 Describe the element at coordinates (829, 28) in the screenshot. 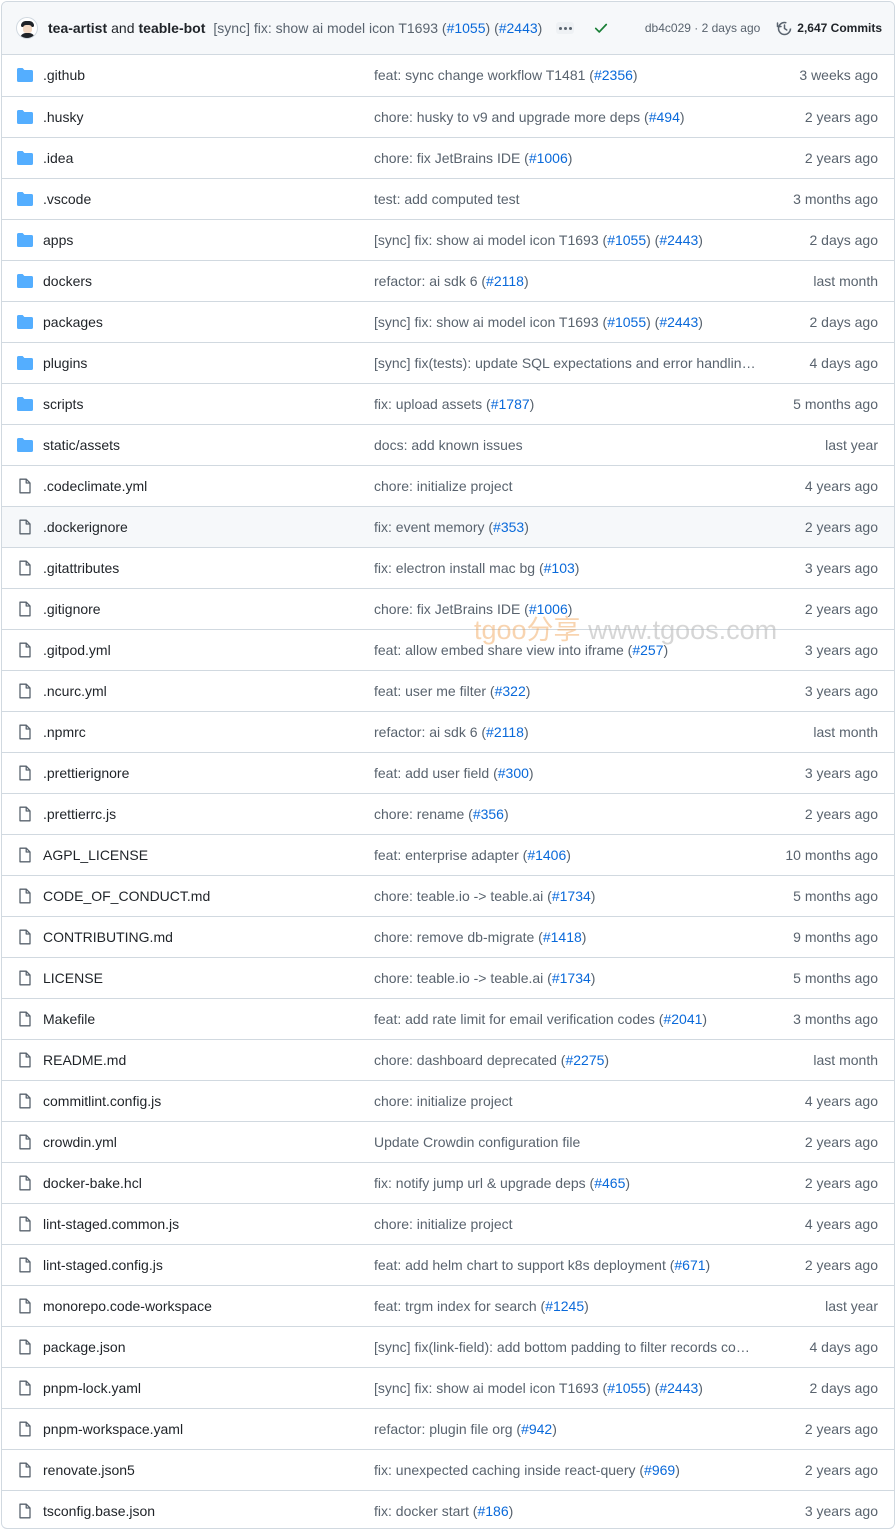

I see `commits-link: 2,647 Commits` at that location.